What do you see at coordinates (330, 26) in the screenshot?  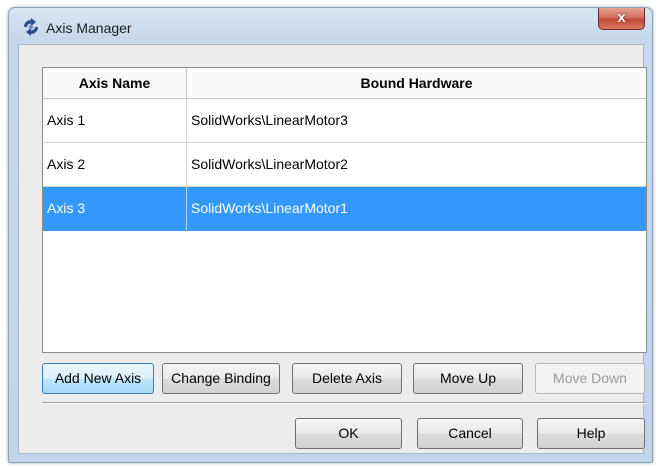 I see `title-bar: Axis Manager x` at bounding box center [330, 26].